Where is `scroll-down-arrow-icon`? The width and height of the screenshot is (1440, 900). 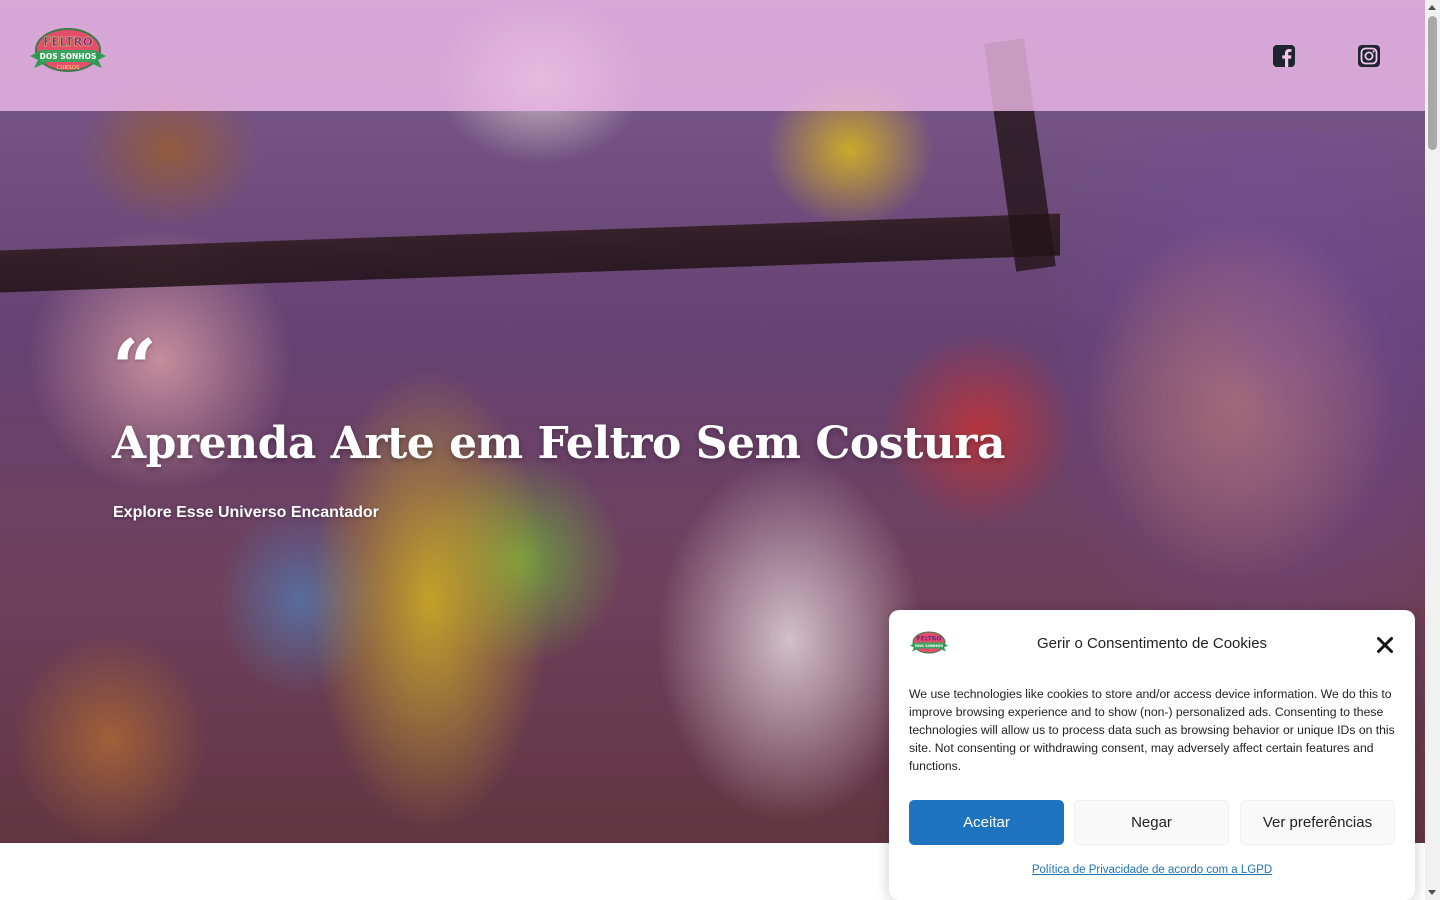 scroll-down-arrow-icon is located at coordinates (1432, 892).